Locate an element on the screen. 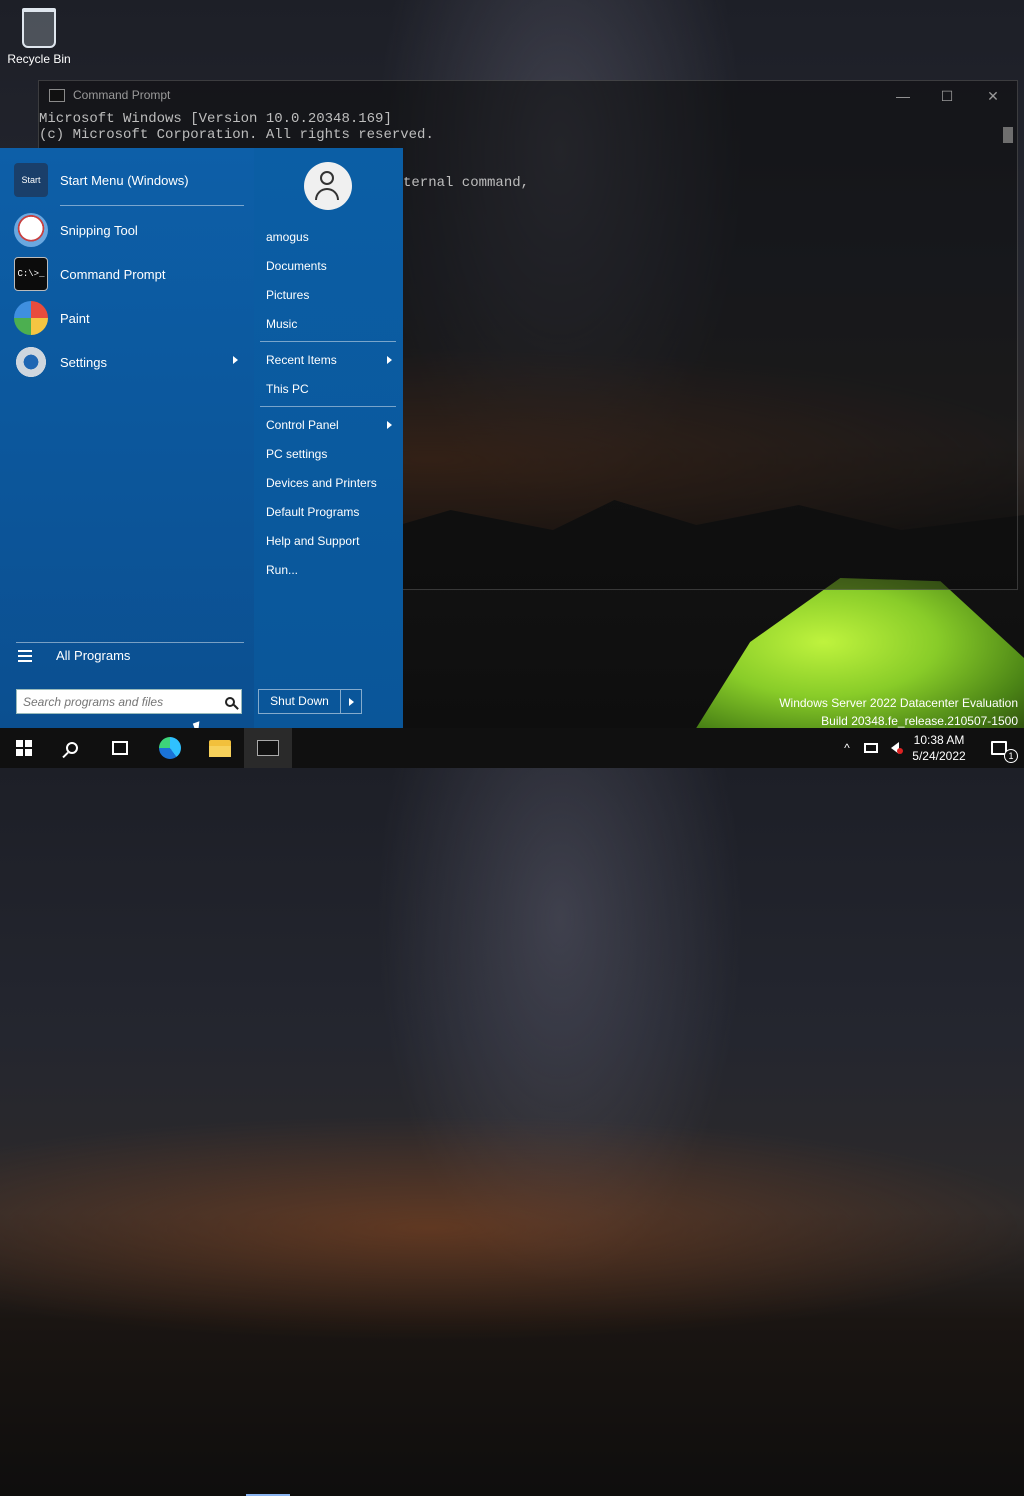 Image resolution: width=1024 pixels, height=1496 pixels. close-button: ✕ is located at coordinates (993, 96).